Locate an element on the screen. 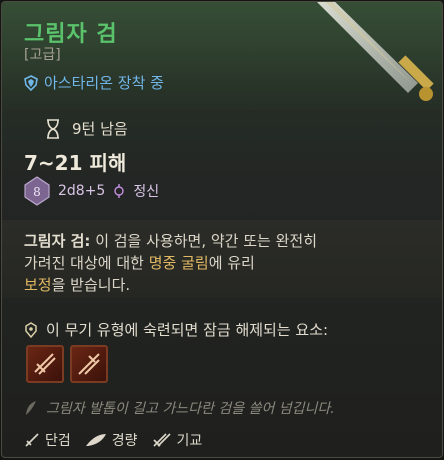 This screenshot has width=444, height=460. weapon-properties: 단검 경량 기교 is located at coordinates (113, 440).